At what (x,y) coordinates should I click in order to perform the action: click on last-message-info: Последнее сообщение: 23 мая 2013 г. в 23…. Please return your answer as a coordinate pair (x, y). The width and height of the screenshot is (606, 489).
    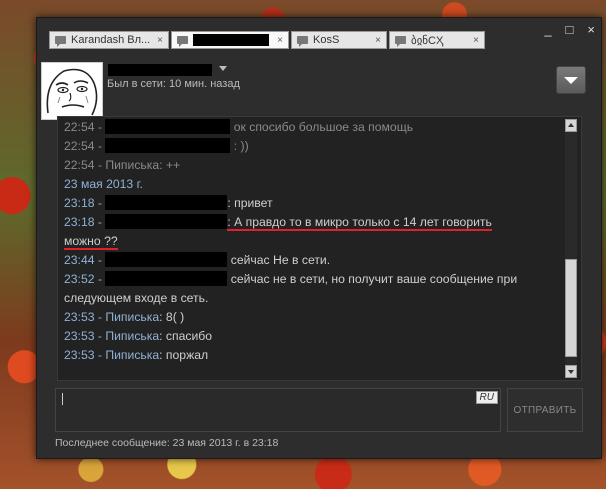
    Looking at the image, I should click on (167, 443).